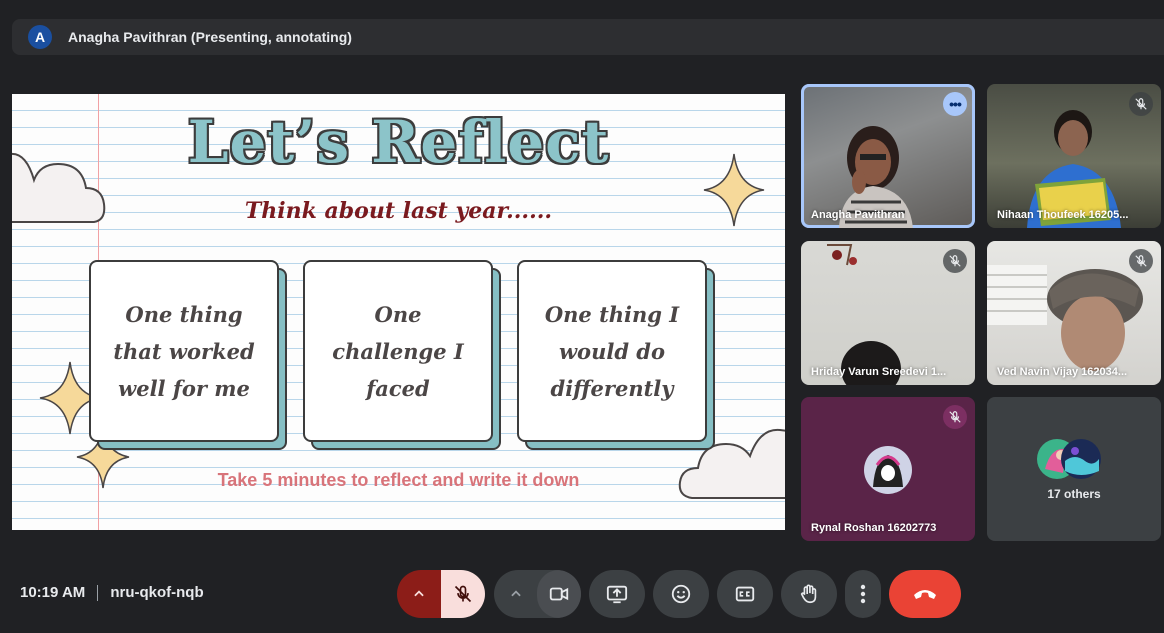 The height and width of the screenshot is (633, 1164). What do you see at coordinates (874, 528) in the screenshot?
I see `participant-name: Rynal Roshan 16202773` at bounding box center [874, 528].